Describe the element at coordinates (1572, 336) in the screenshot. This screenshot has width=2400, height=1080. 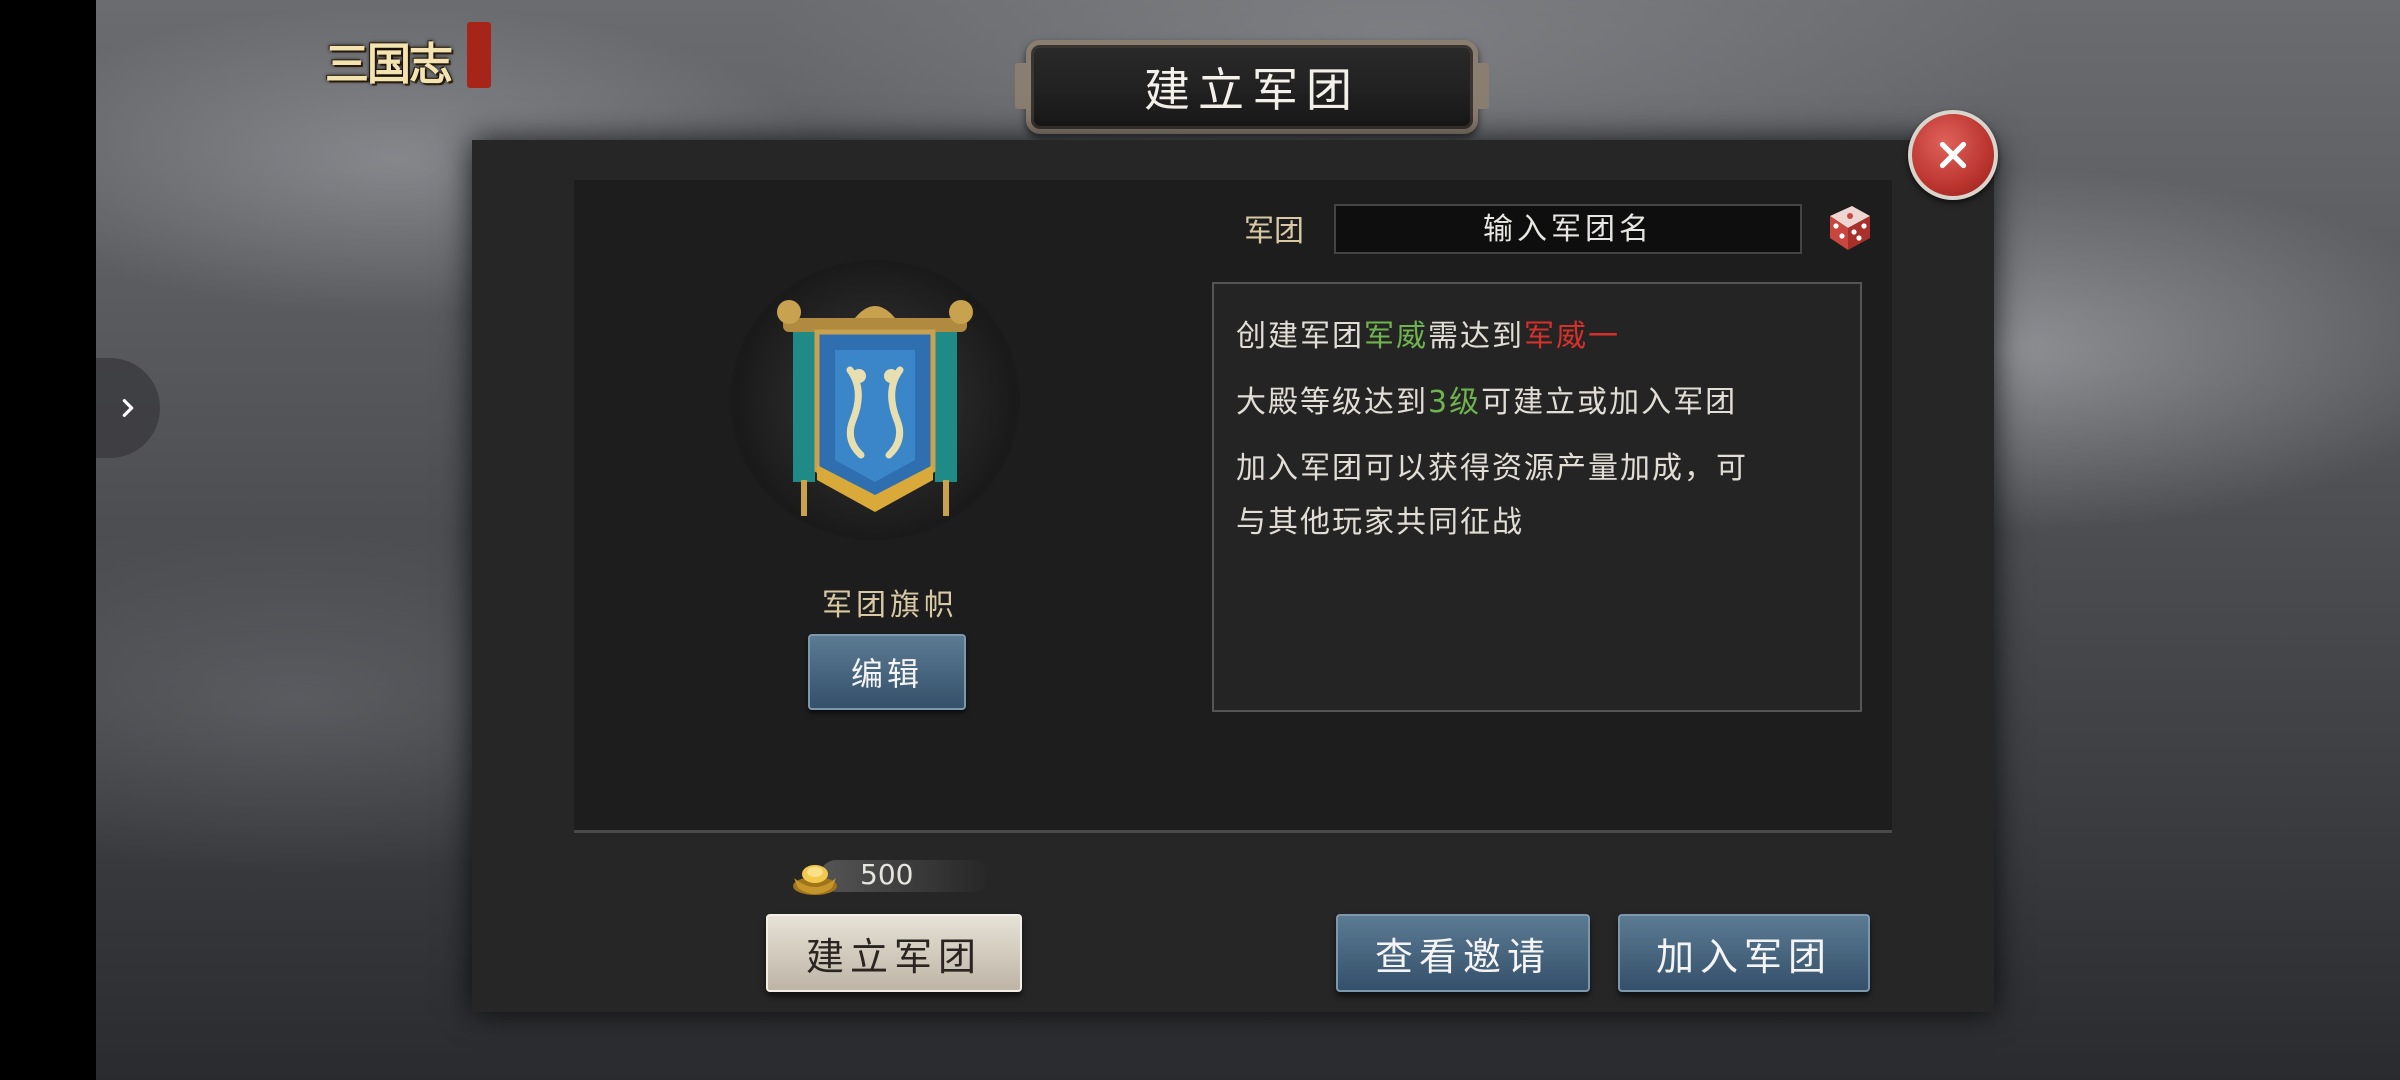
I see `line1-highlight-rank: 军威一` at that location.